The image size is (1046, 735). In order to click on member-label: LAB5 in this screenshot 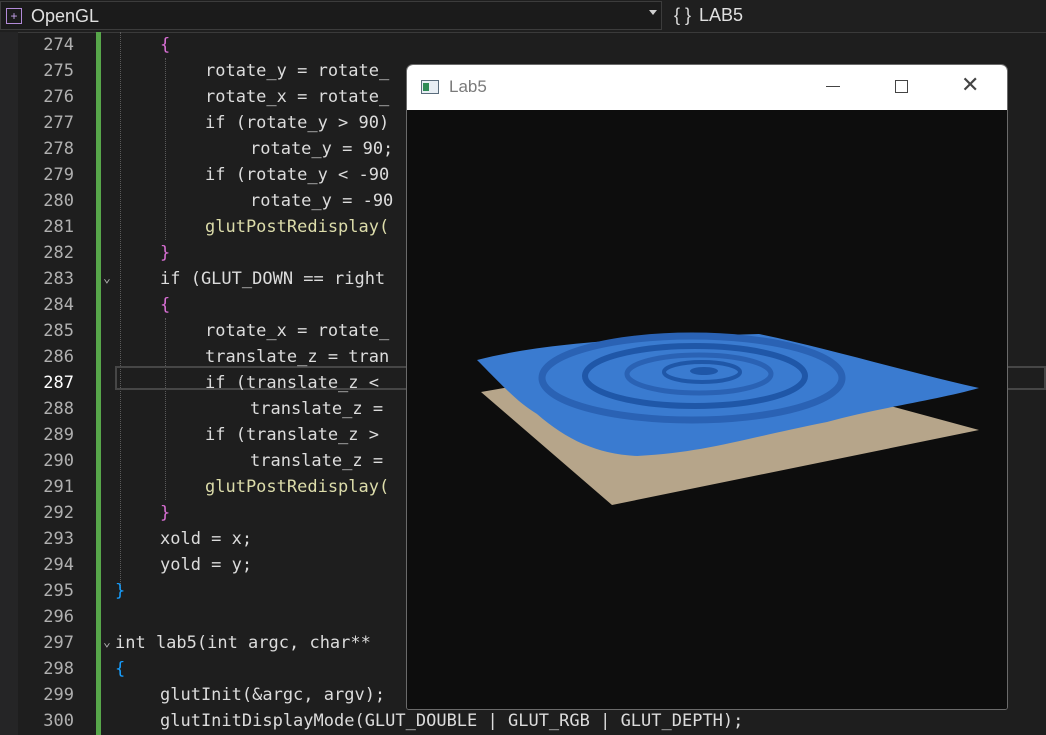, I will do `click(721, 15)`.